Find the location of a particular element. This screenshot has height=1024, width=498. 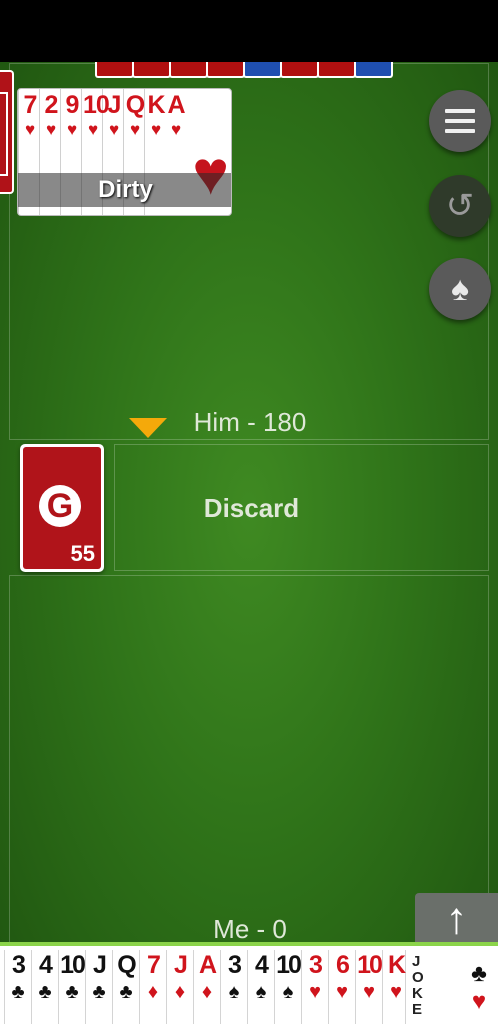

hand-card: 10 ♥ is located at coordinates (369, 987).